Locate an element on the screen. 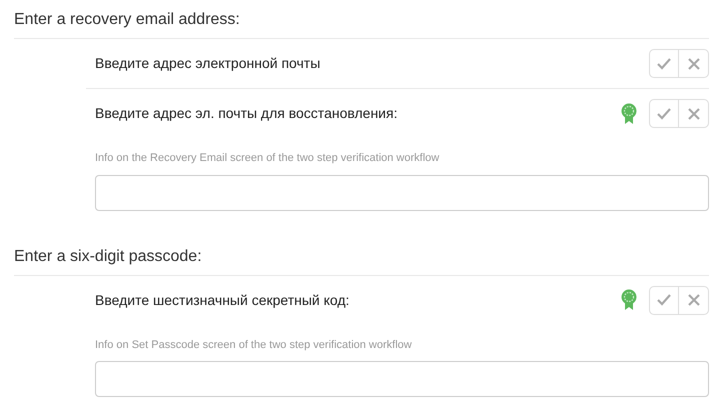 The image size is (723, 414). translation-text: Введите адрес электронной почты is located at coordinates (208, 63).